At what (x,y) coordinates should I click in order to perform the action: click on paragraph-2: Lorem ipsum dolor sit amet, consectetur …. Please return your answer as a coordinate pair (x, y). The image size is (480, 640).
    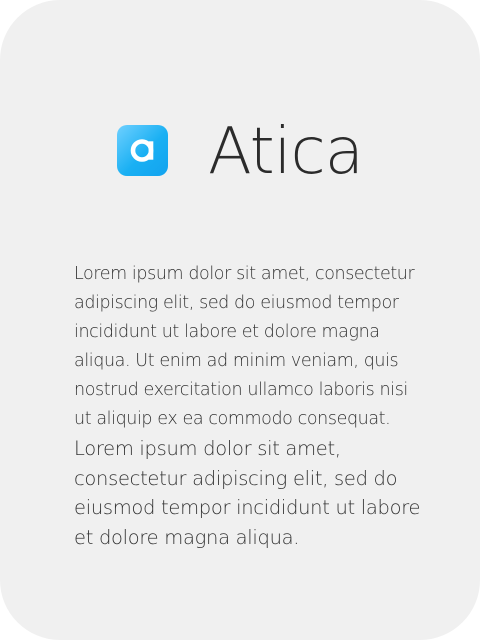
    Looking at the image, I should click on (247, 493).